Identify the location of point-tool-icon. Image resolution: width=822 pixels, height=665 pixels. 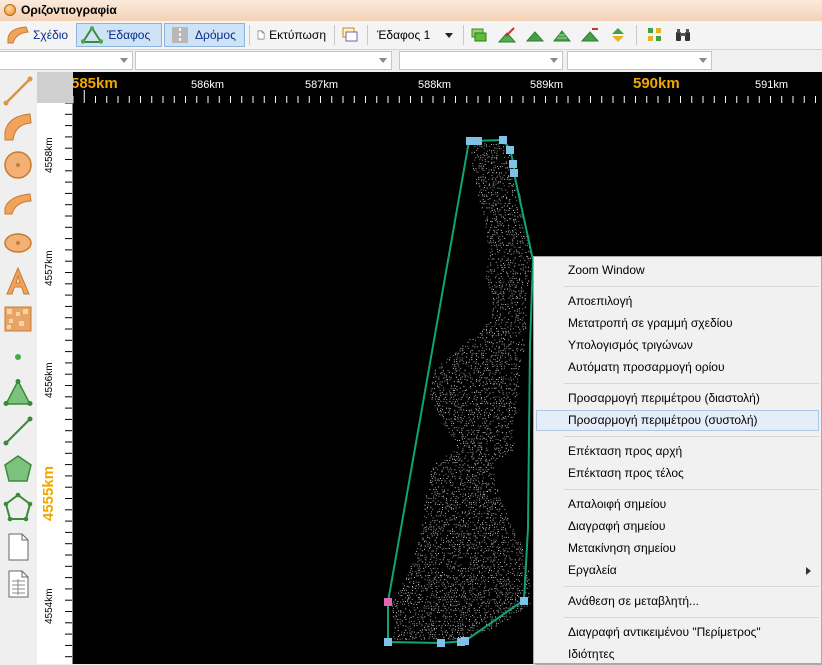
(18, 357).